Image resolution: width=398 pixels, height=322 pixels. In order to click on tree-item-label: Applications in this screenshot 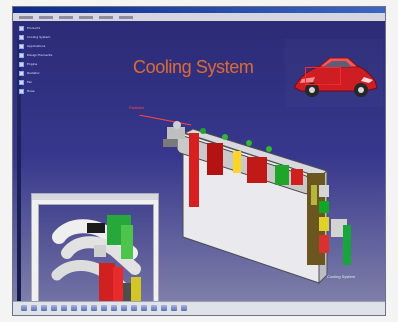, I will do `click(36, 46)`.